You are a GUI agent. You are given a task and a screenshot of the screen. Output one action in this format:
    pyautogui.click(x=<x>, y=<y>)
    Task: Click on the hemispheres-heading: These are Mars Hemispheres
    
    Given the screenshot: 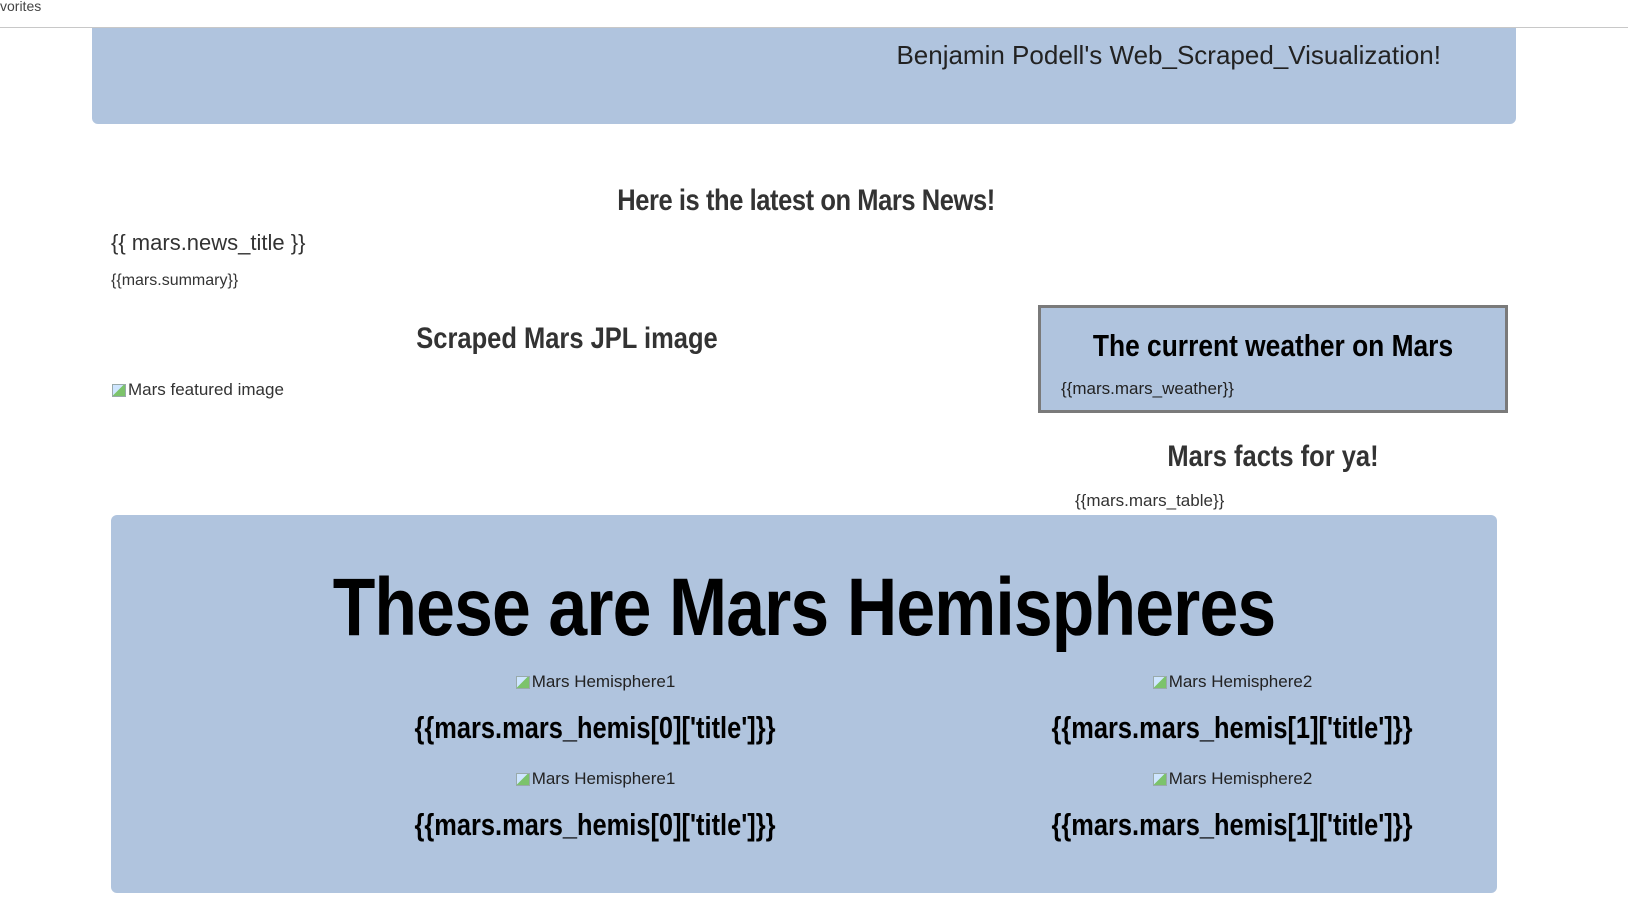 What is the action you would take?
    pyautogui.click(x=804, y=607)
    